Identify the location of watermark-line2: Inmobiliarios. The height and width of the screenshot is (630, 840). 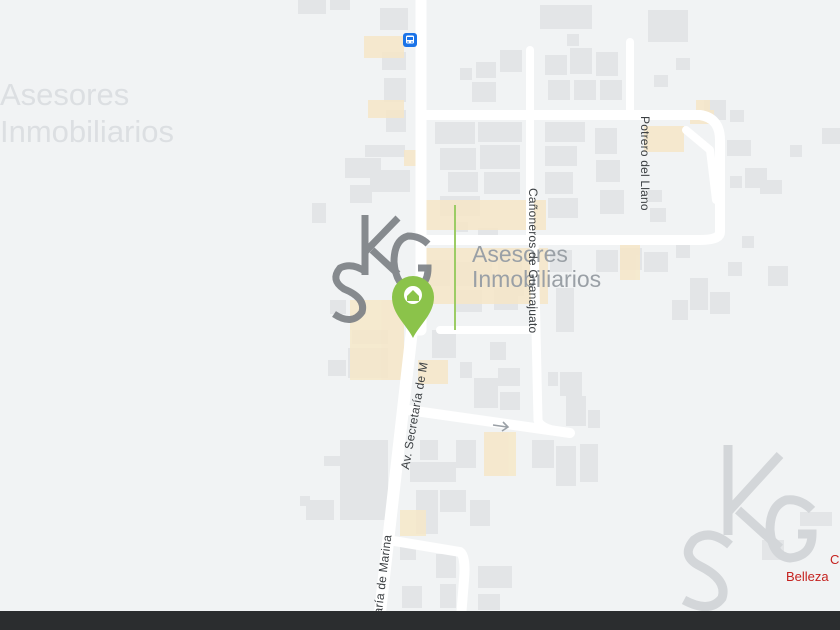
(87, 132).